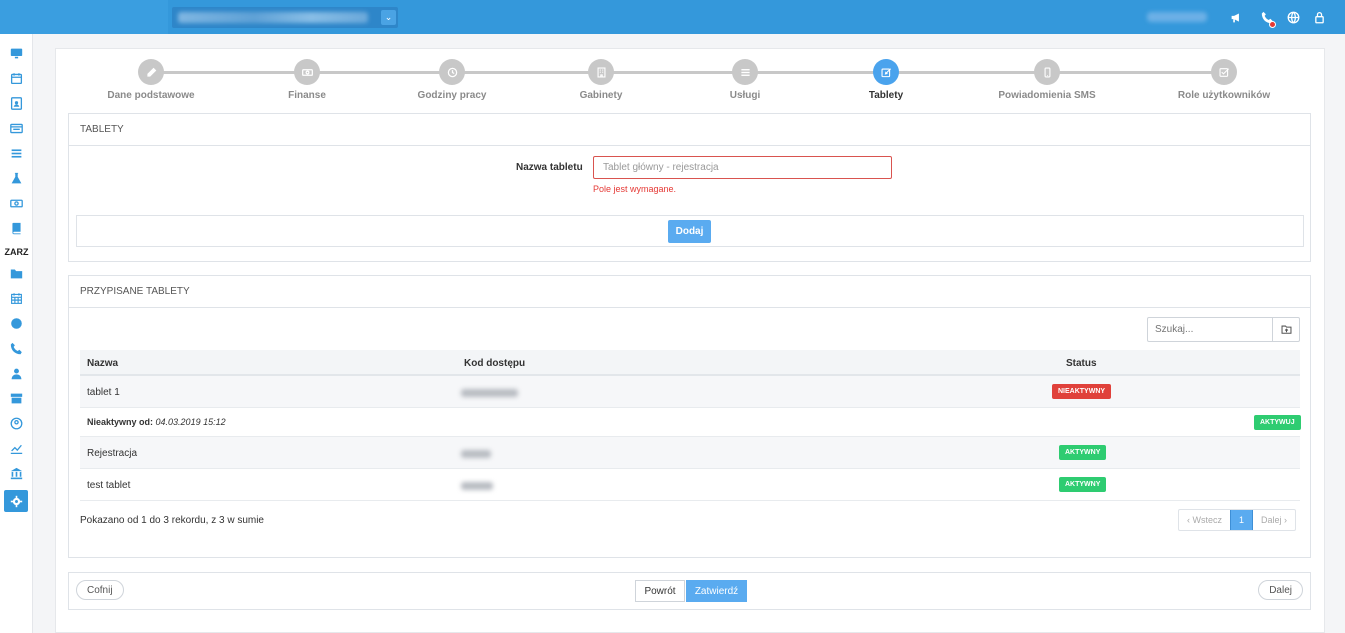 The image size is (1345, 633). What do you see at coordinates (16, 473) in the screenshot?
I see `bank-icon` at bounding box center [16, 473].